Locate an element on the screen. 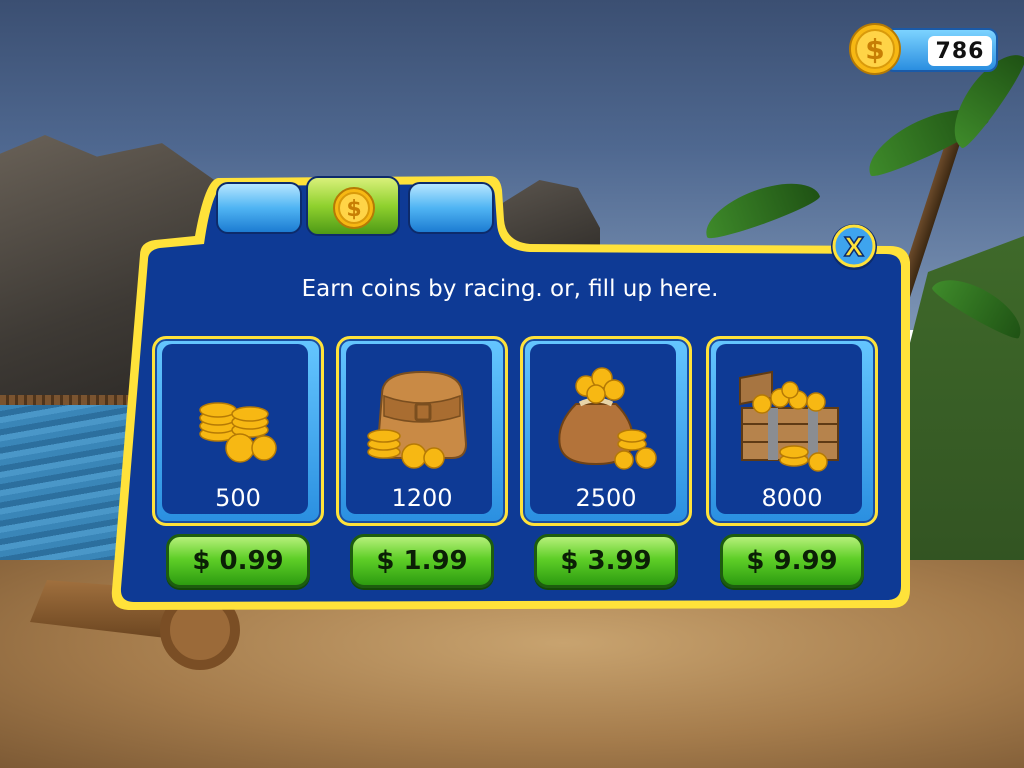 The height and width of the screenshot is (768, 1024). coin-pack-8000: 8000 is located at coordinates (792, 431).